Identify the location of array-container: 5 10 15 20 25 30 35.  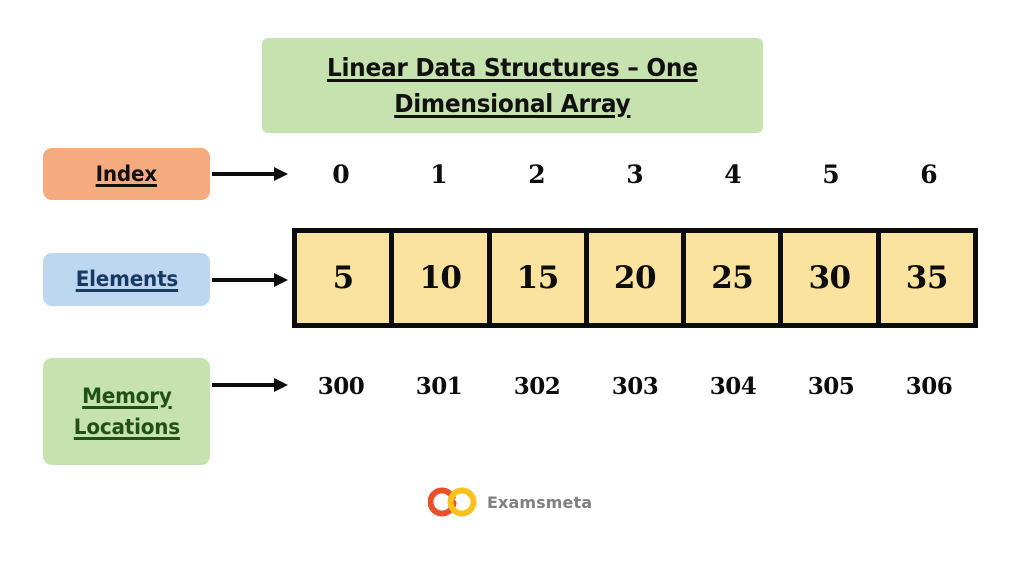
(635, 278).